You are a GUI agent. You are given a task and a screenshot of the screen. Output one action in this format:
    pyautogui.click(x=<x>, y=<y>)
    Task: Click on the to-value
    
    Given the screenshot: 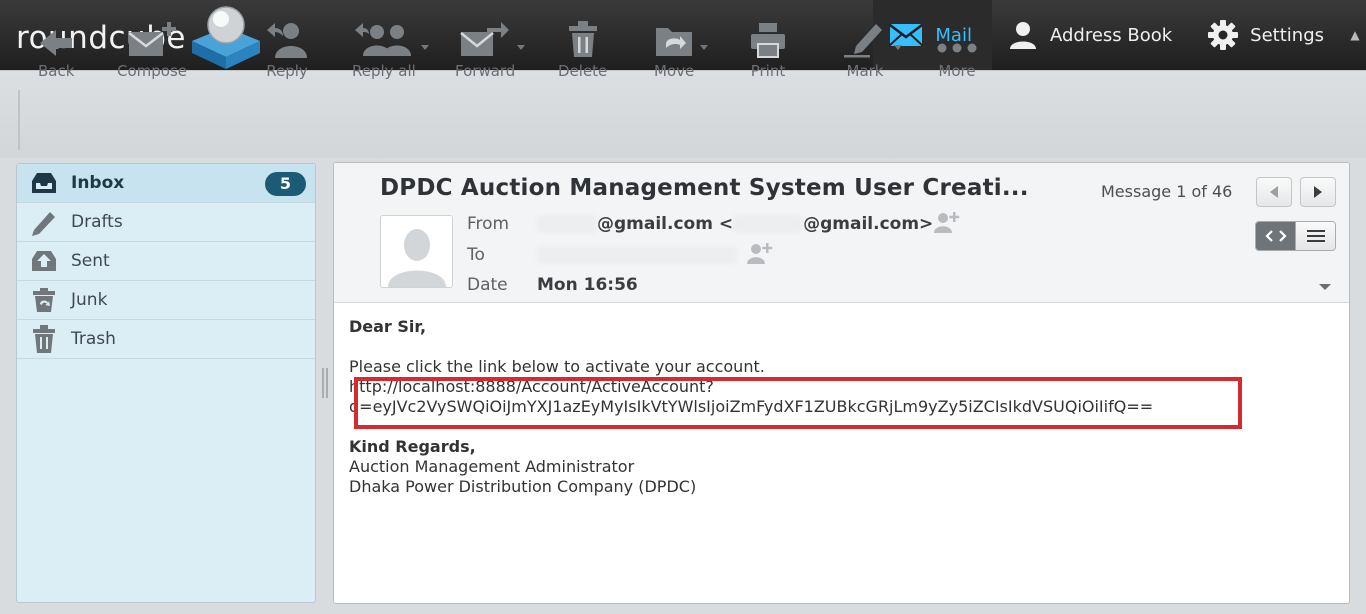 What is the action you would take?
    pyautogui.click(x=637, y=255)
    